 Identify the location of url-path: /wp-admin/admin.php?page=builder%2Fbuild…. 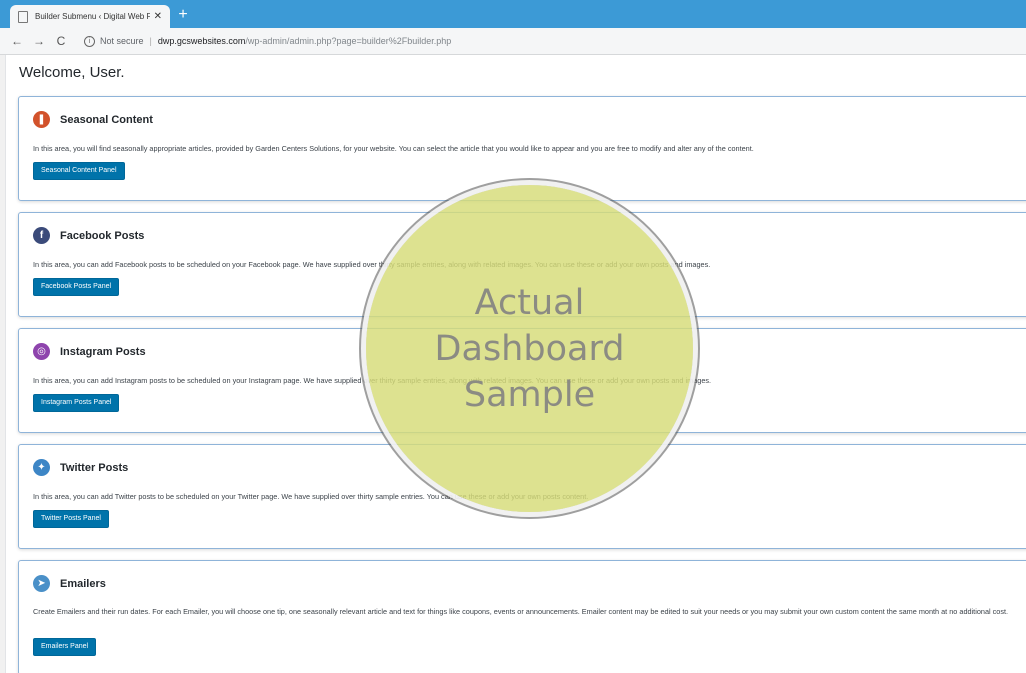
(348, 41).